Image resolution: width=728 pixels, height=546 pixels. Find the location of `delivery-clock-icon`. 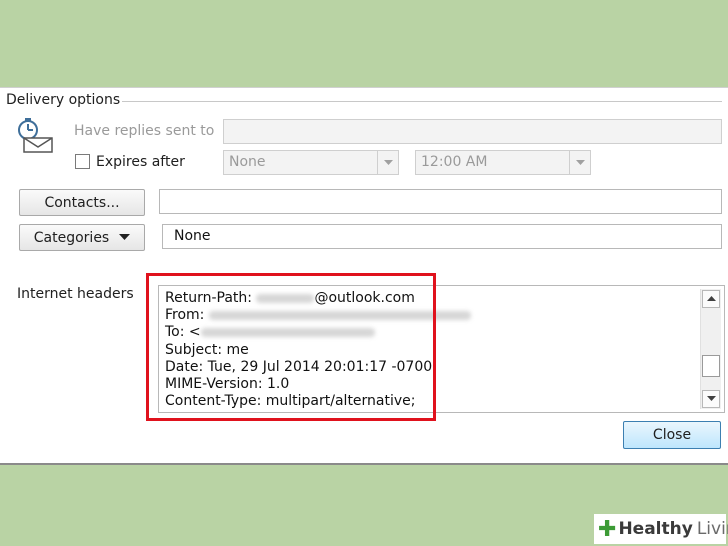

delivery-clock-icon is located at coordinates (36, 137).